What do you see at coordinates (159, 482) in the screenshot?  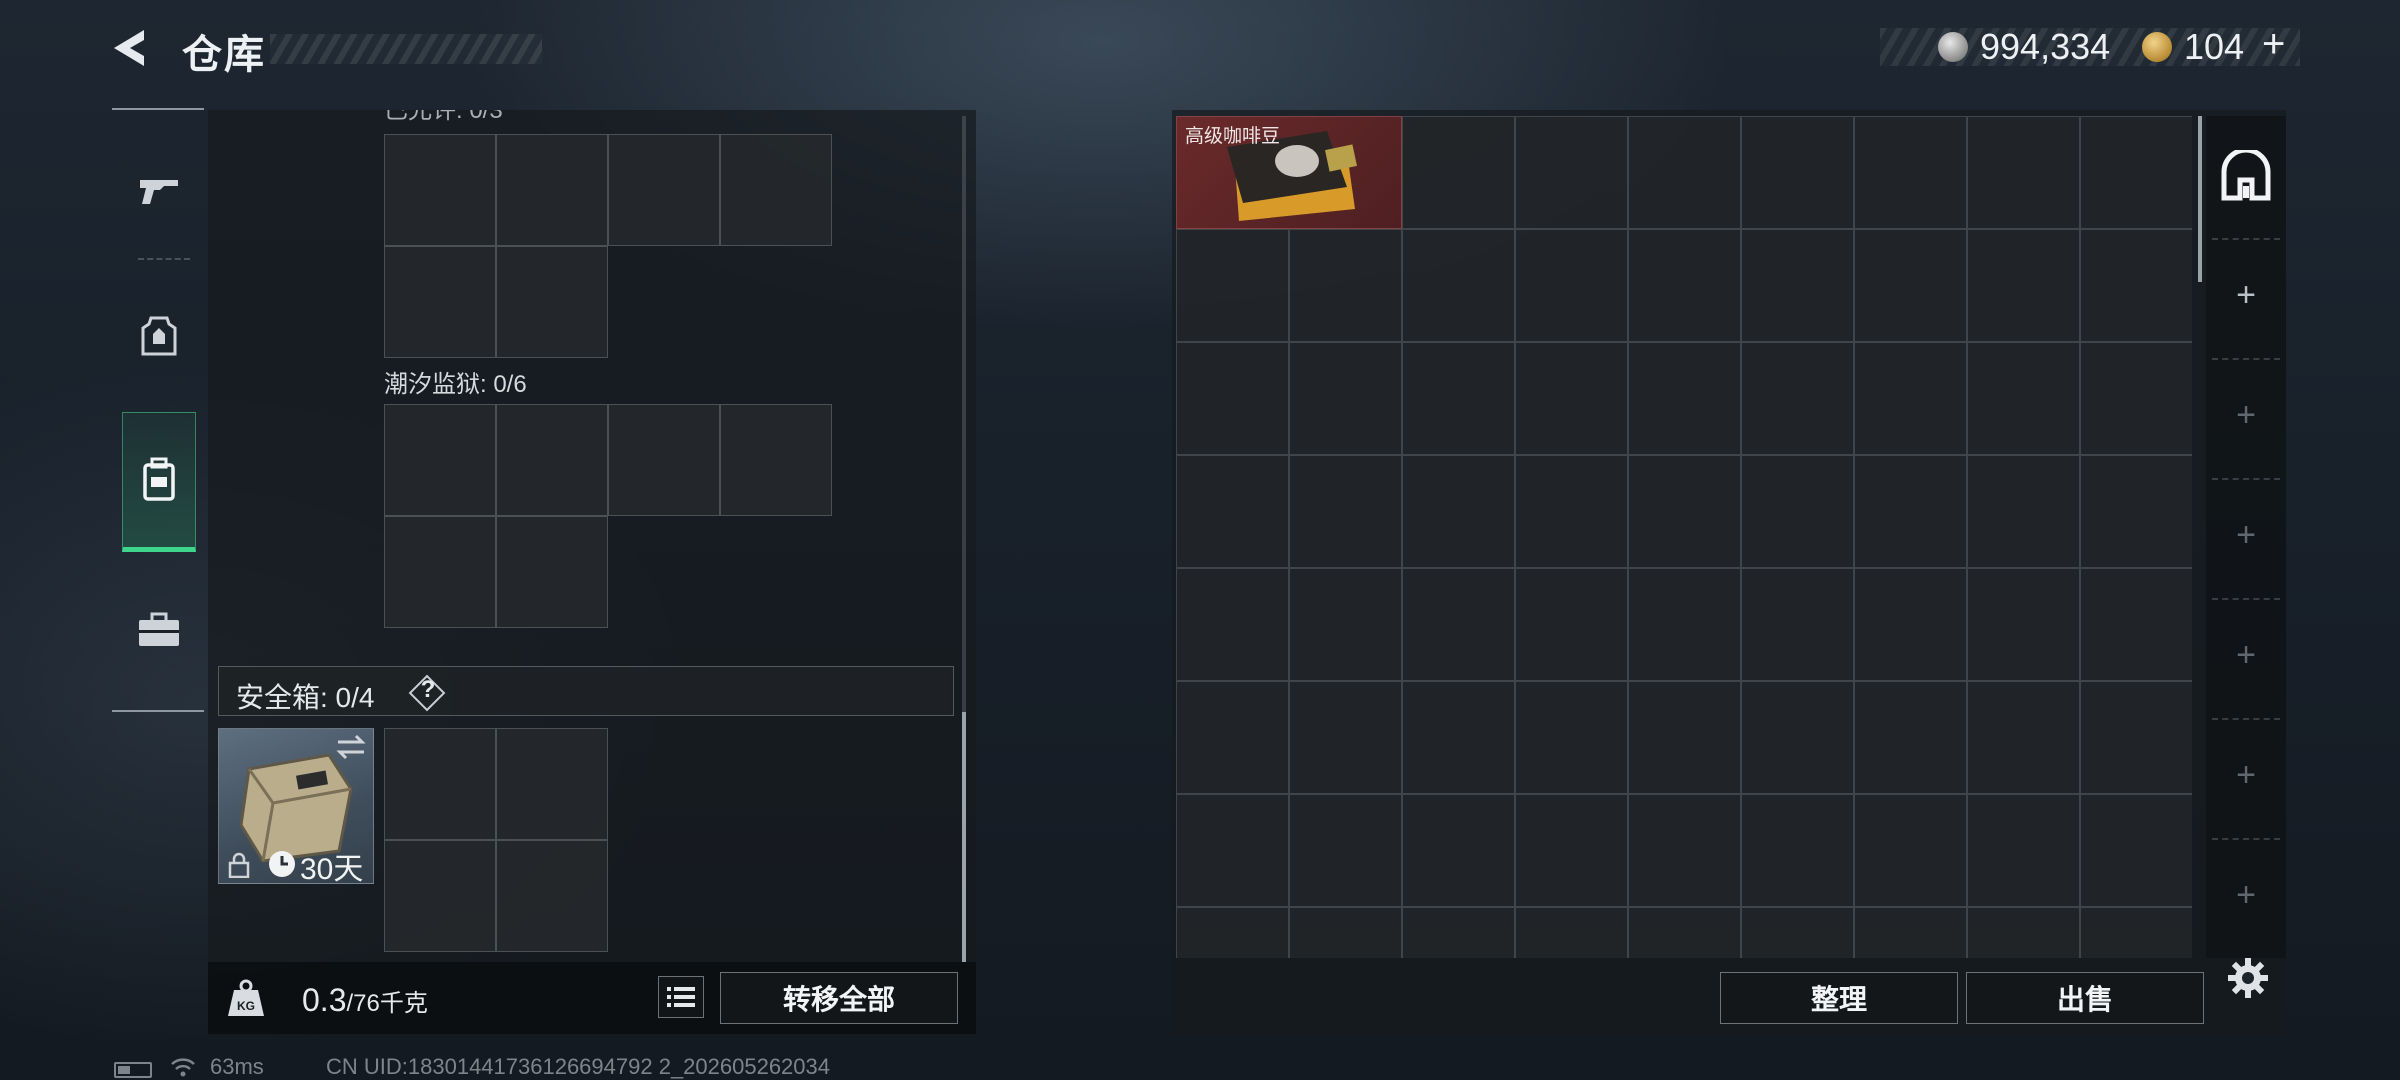 I see `nav-item-backpack` at bounding box center [159, 482].